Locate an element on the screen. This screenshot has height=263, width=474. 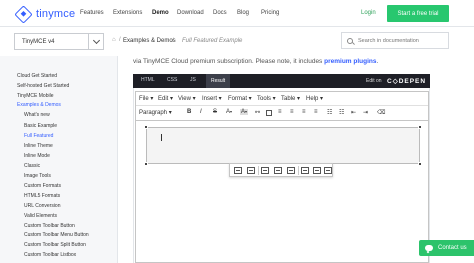
nav-docs: Docs is located at coordinates (220, 13).